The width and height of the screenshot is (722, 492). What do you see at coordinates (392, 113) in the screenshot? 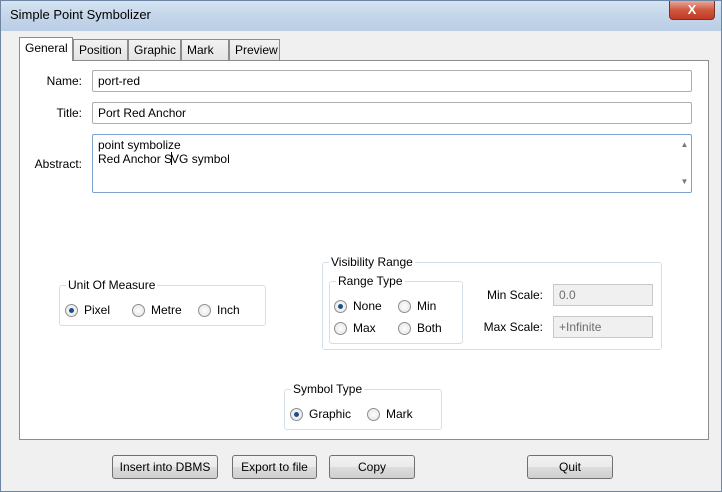
I see `title-field: Port Red Anchor` at bounding box center [392, 113].